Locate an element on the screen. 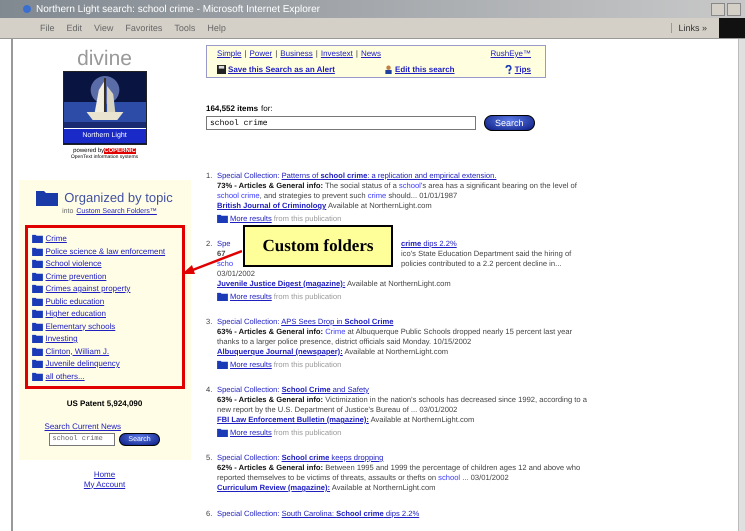 Image resolution: width=745 pixels, height=531 pixels. search-mode-link: Power is located at coordinates (261, 53).